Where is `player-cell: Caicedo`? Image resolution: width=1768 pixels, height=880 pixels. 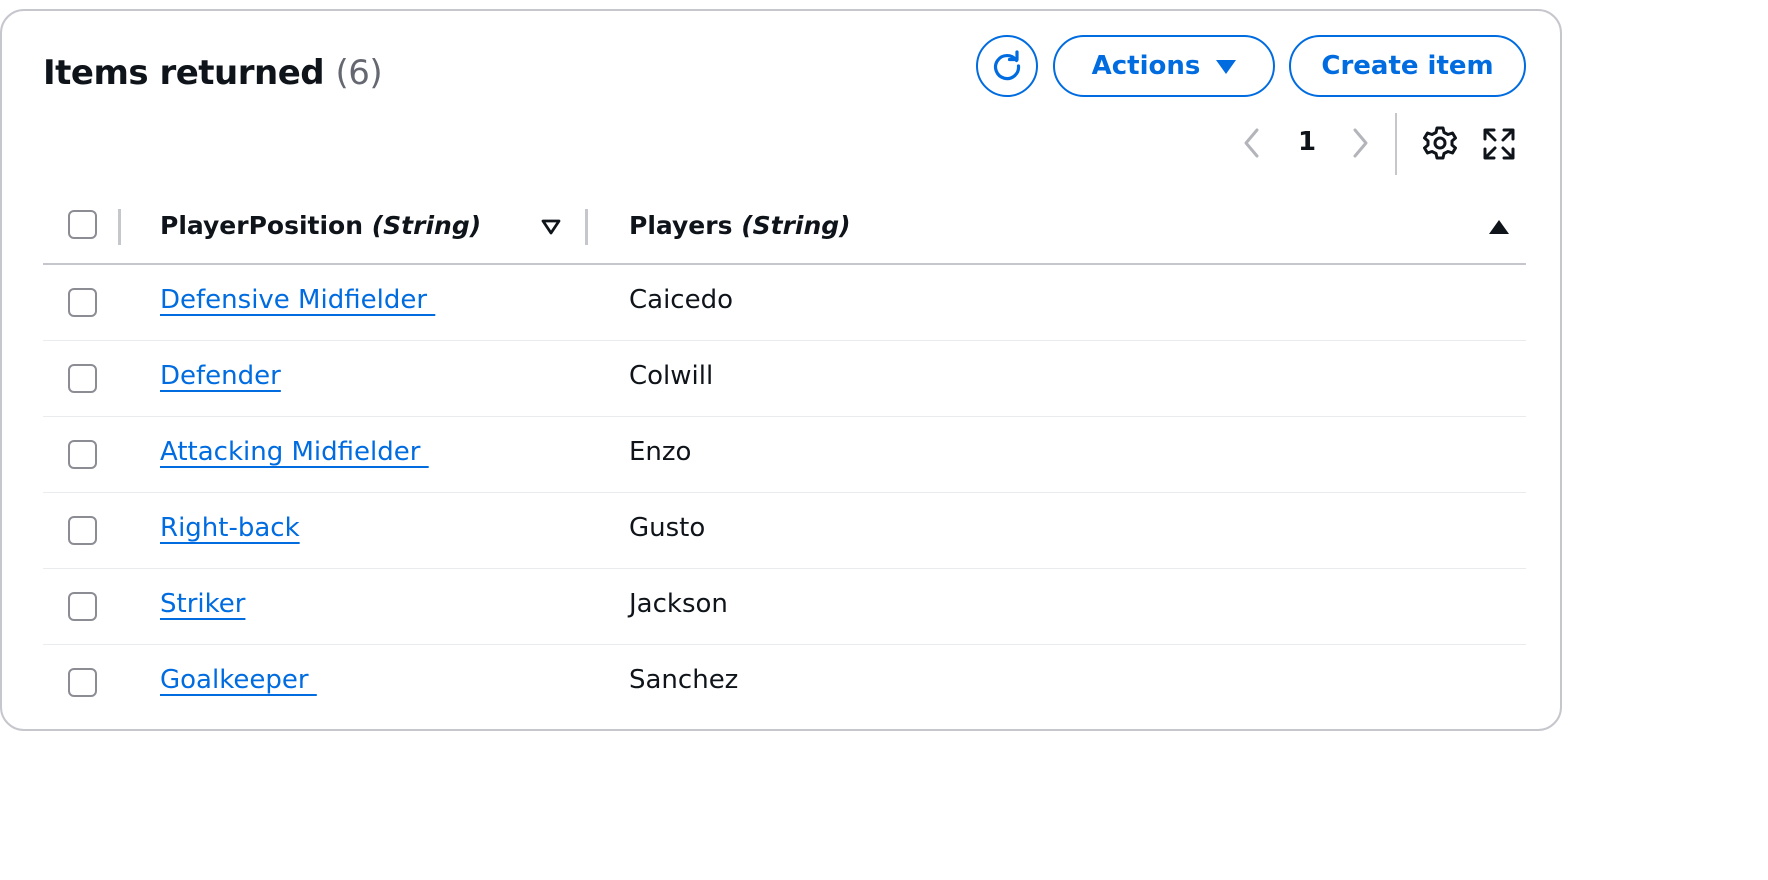
player-cell: Caicedo is located at coordinates (681, 300).